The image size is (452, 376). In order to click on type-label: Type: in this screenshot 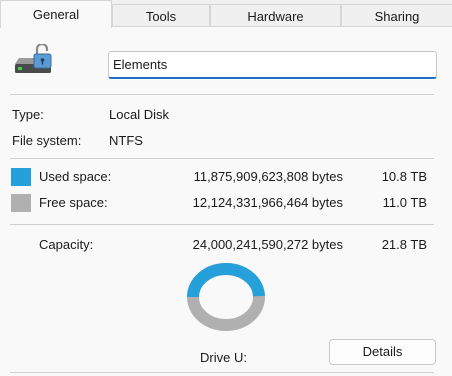, I will do `click(28, 114)`.